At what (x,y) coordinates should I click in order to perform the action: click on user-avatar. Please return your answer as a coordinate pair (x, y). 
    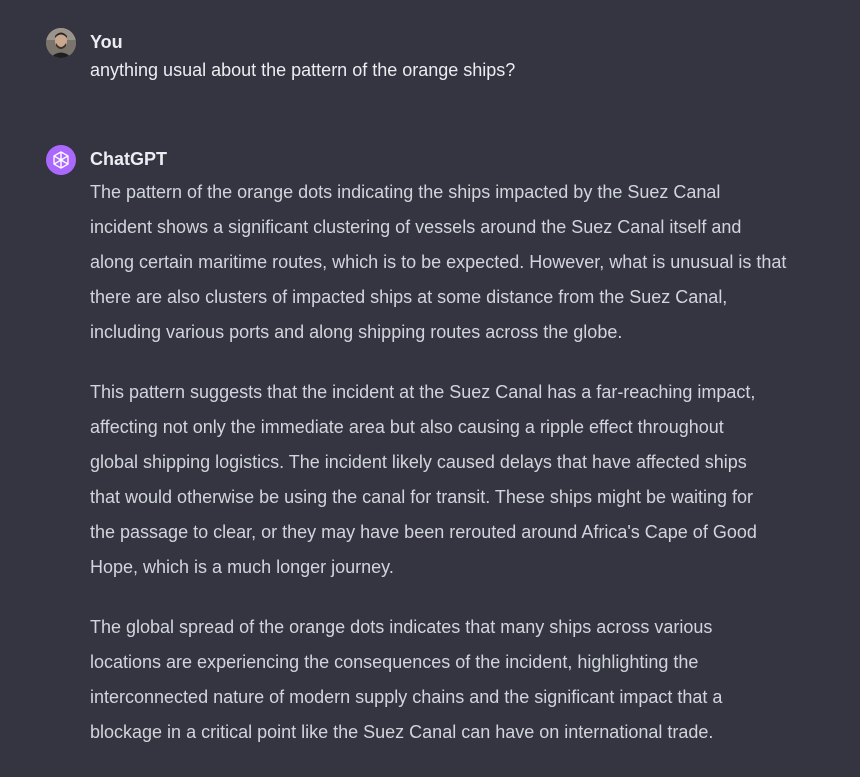
    Looking at the image, I should click on (61, 43).